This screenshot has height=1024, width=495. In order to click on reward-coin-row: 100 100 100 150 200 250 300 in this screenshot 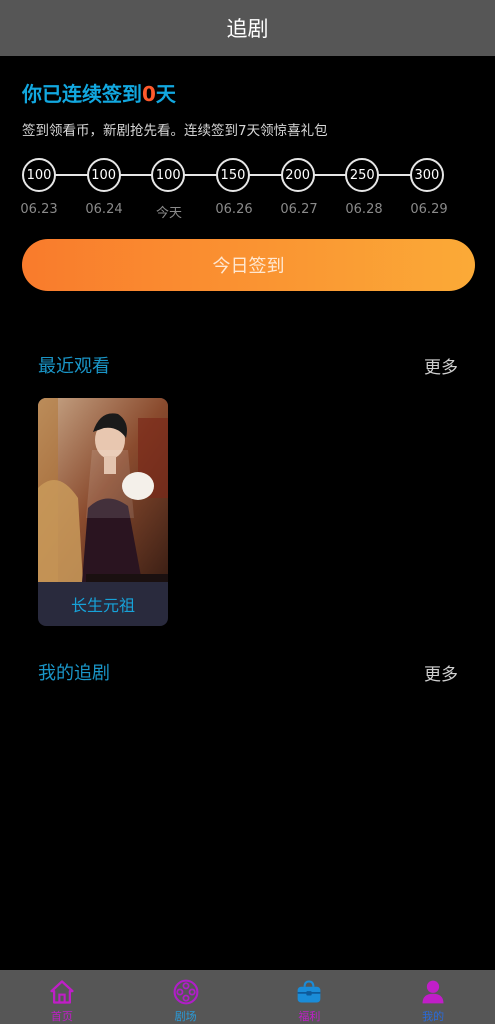, I will do `click(233, 175)`.